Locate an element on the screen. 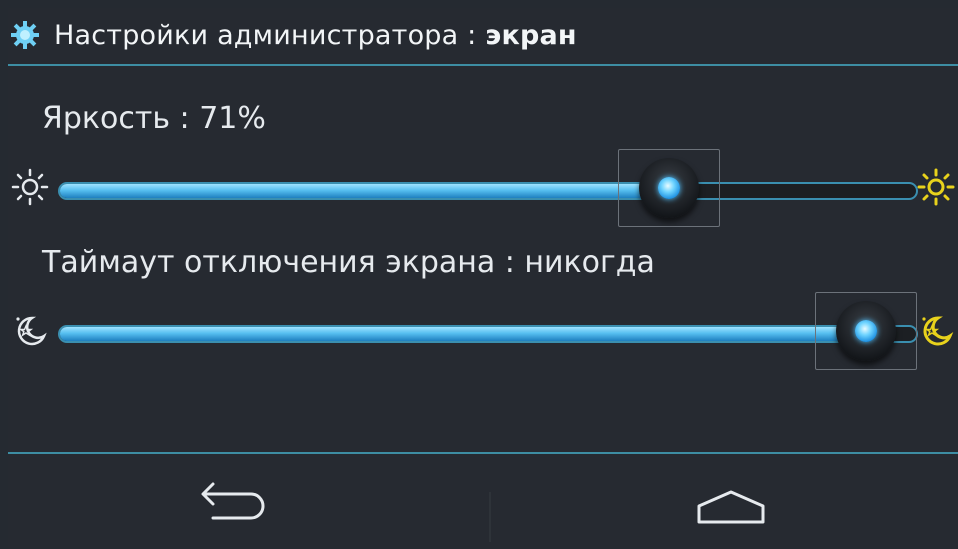 This screenshot has height=549, width=958. brightness-fill is located at coordinates (365, 191).